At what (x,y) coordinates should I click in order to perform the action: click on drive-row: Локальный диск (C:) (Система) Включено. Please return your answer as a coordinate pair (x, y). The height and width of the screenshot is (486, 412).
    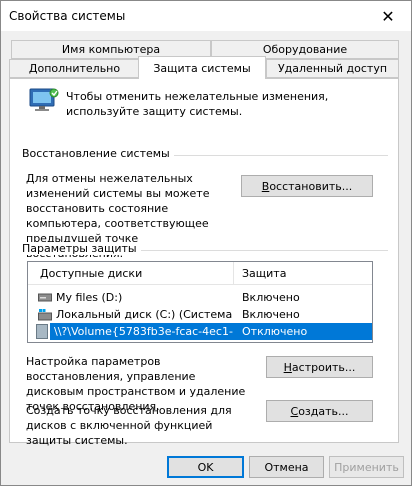
    Looking at the image, I should click on (200, 314).